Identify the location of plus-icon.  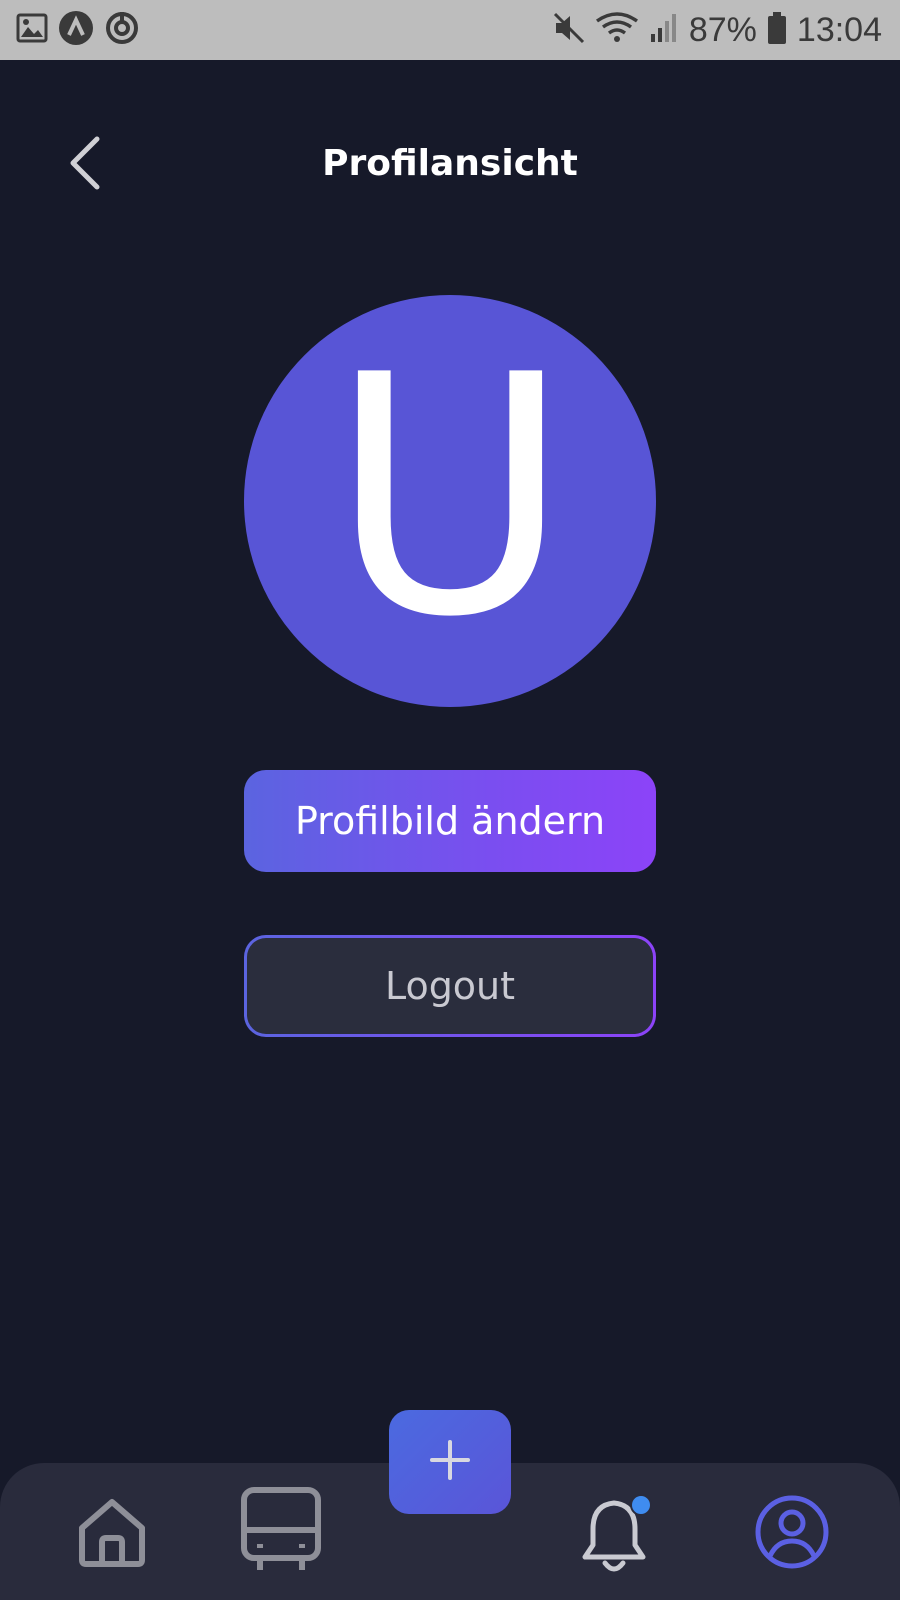
(450, 1462).